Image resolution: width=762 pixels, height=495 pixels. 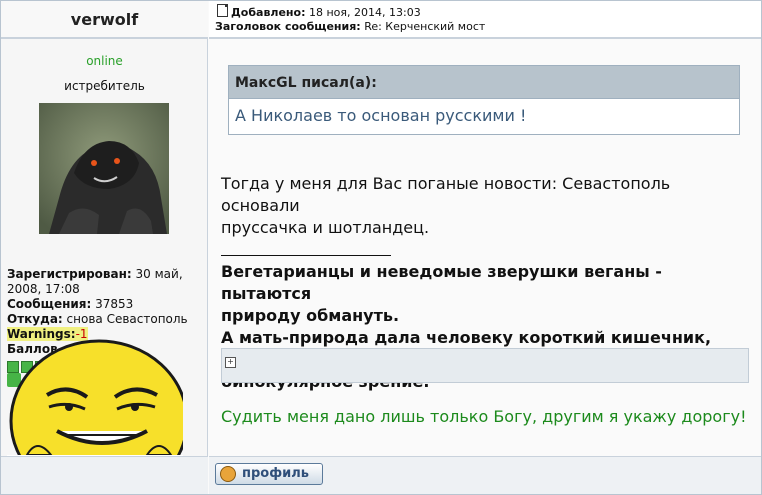 I want to click on from-value: снова Севастополь, so click(x=127, y=319).